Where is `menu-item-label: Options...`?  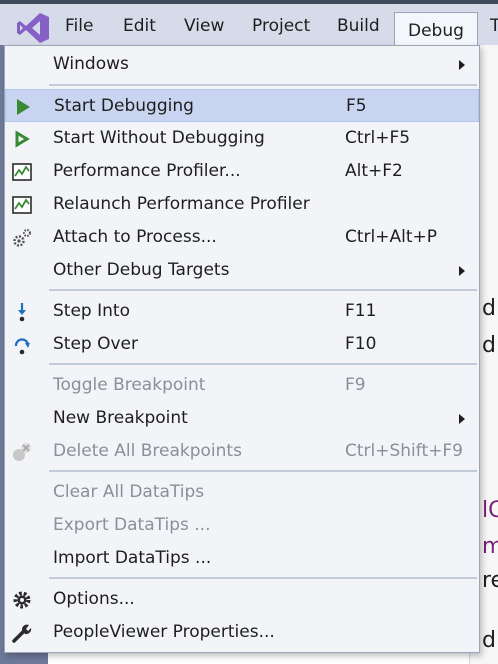 menu-item-label: Options... is located at coordinates (94, 599).